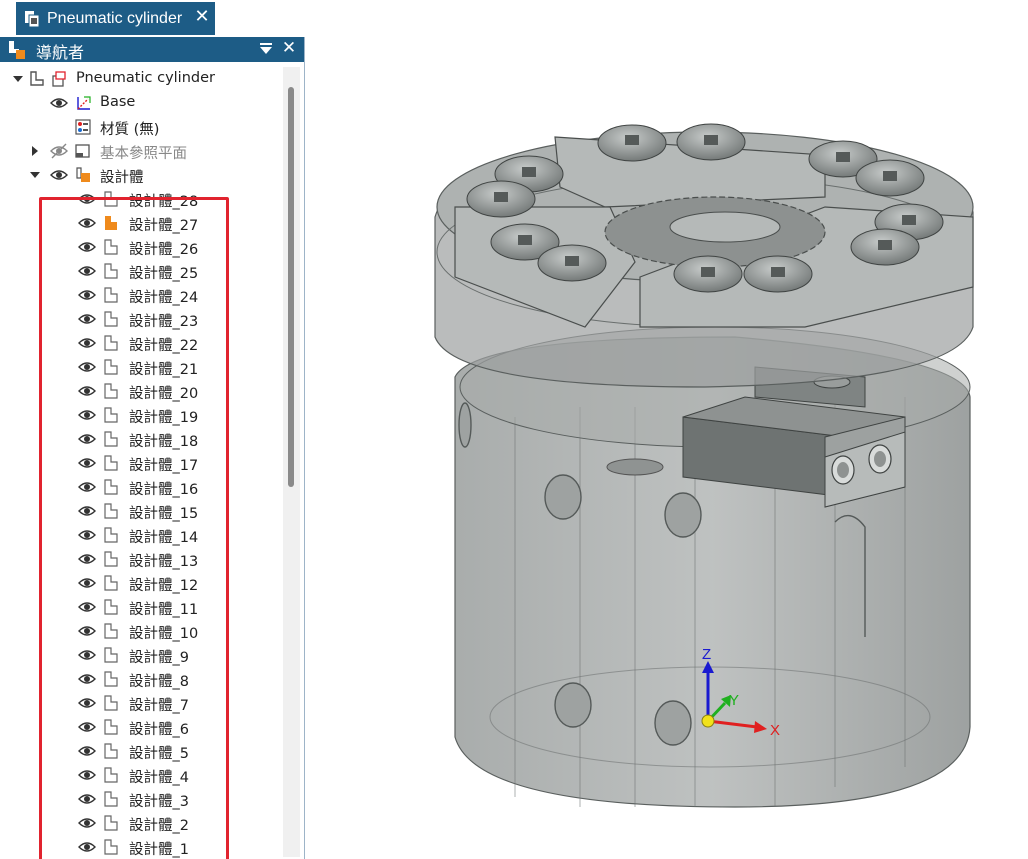  I want to click on reference-plane-icon, so click(82, 151).